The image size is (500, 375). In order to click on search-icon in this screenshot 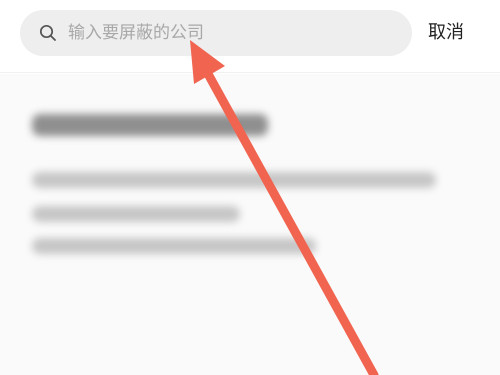, I will do `click(48, 33)`.